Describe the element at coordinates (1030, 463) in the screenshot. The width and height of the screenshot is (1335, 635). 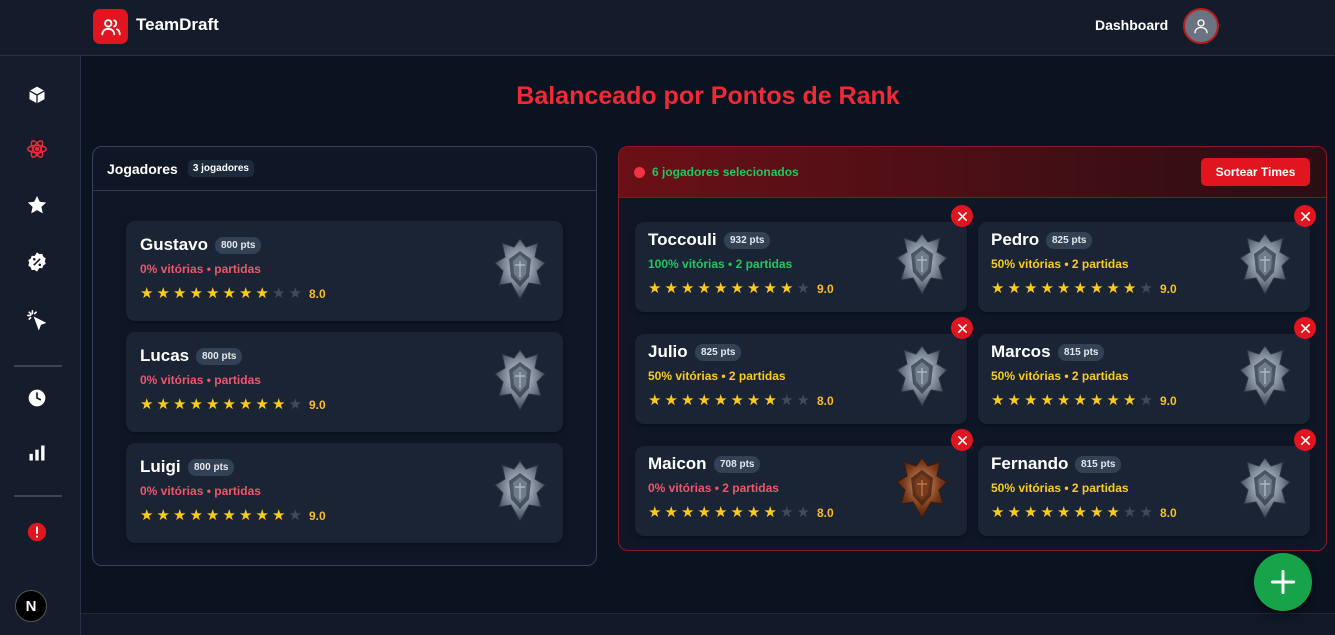
I see `player-name: Fernando` at that location.